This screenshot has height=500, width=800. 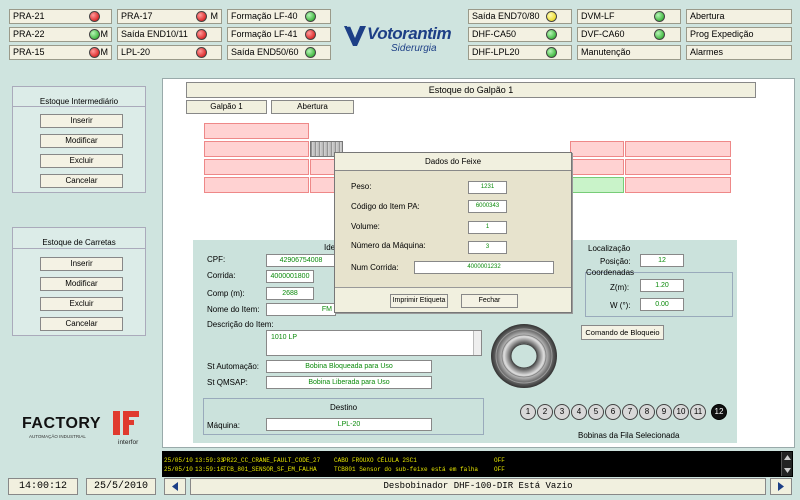 What do you see at coordinates (169, 16) in the screenshot?
I see `status-pra-17: PRA-17 M` at bounding box center [169, 16].